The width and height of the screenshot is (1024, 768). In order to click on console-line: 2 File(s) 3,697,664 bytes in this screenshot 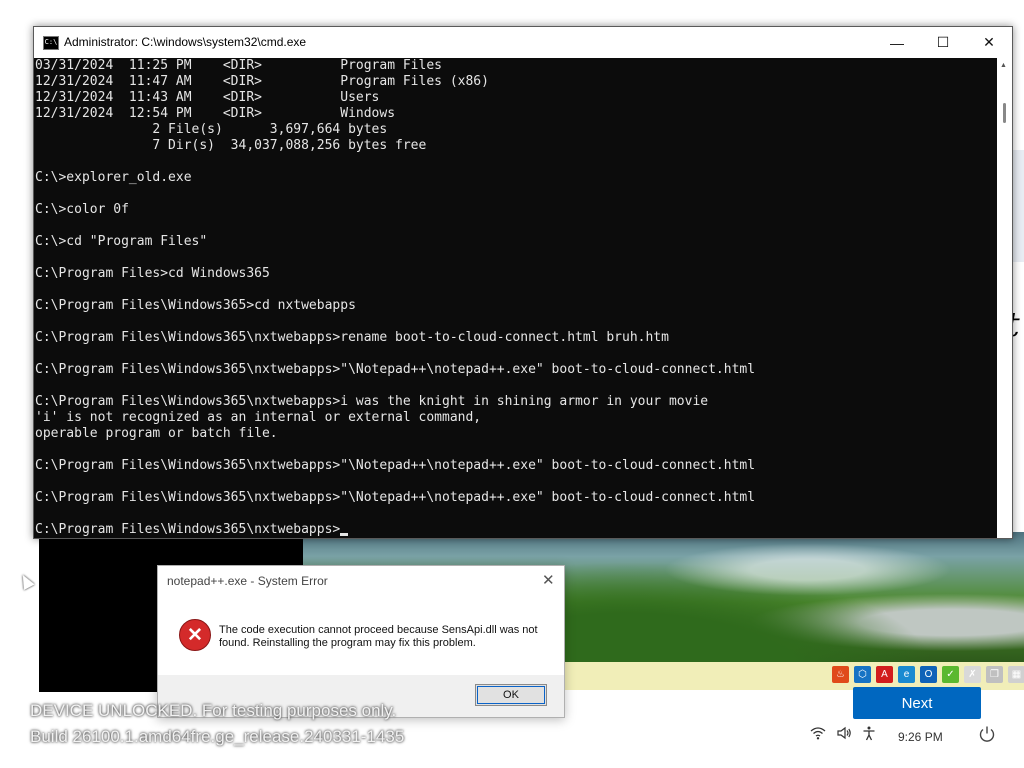, I will do `click(211, 129)`.